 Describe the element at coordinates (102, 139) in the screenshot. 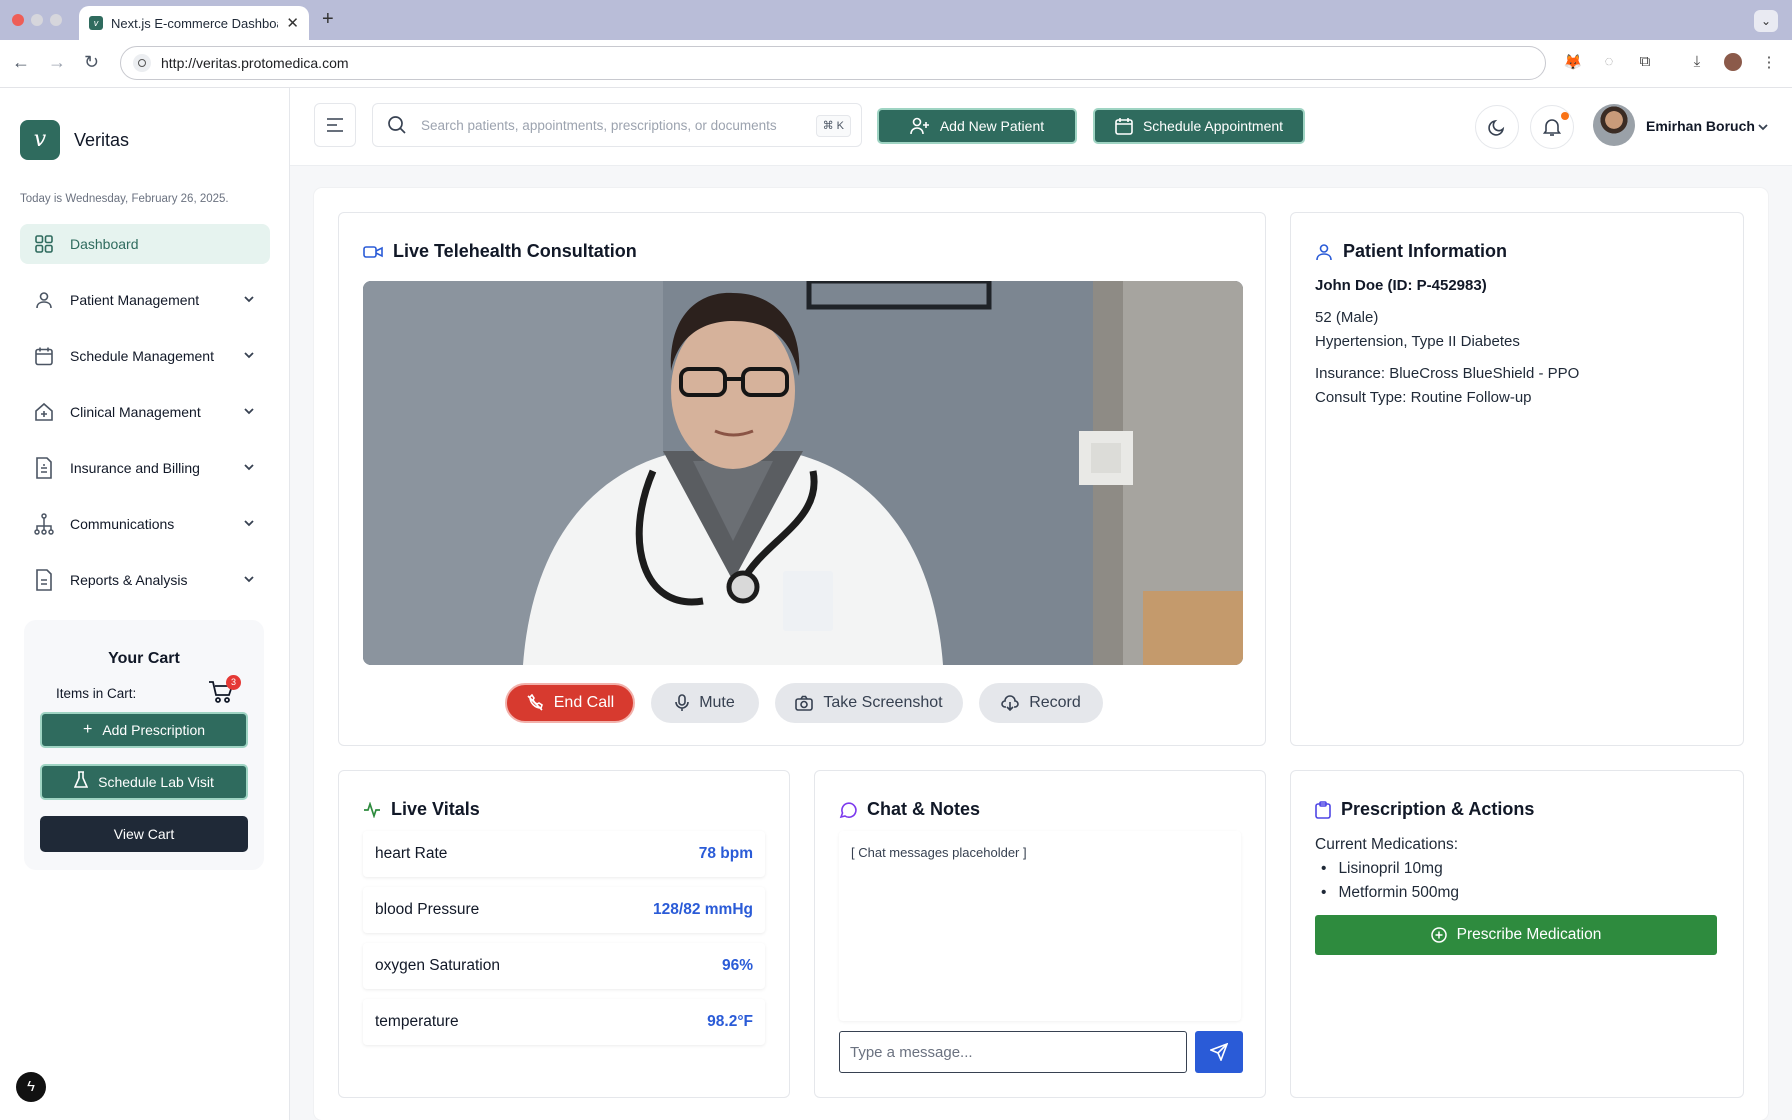

I see `brand-name: Veritas` at that location.